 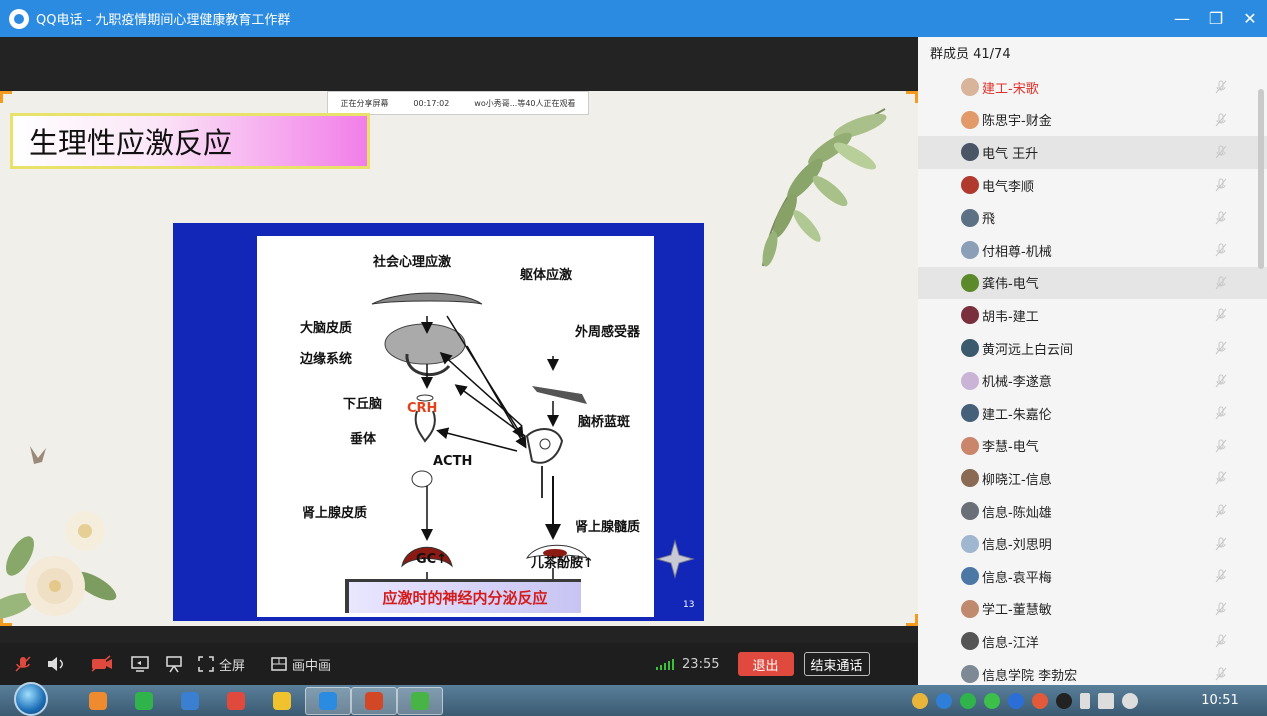 What do you see at coordinates (1092, 315) in the screenshot?
I see `member-row: 胡韦-建工` at bounding box center [1092, 315].